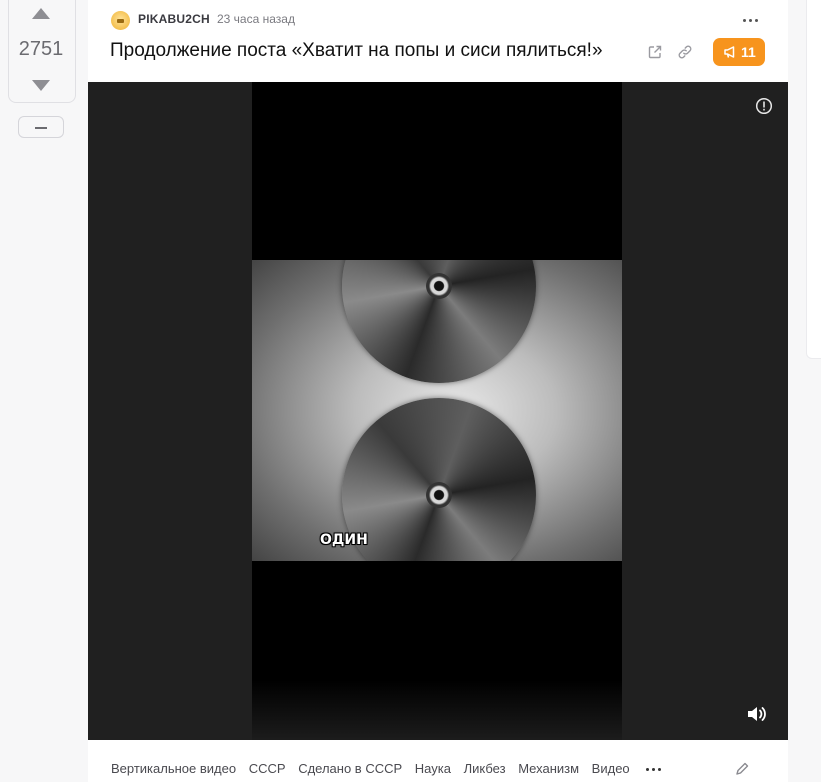 The height and width of the screenshot is (782, 821). Describe the element at coordinates (685, 52) in the screenshot. I see `link-icon` at that location.